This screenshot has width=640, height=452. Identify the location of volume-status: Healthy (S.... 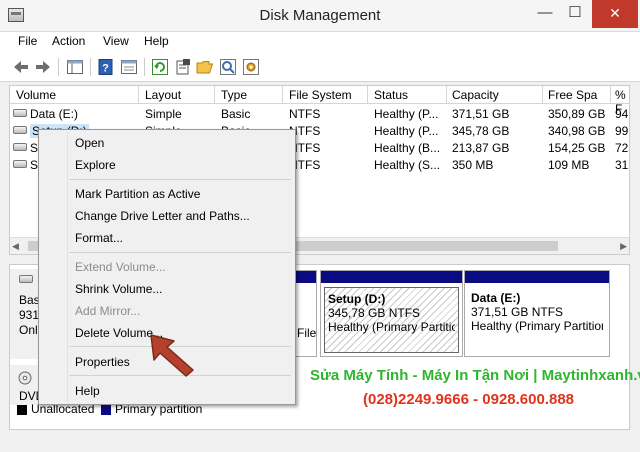
(407, 165).